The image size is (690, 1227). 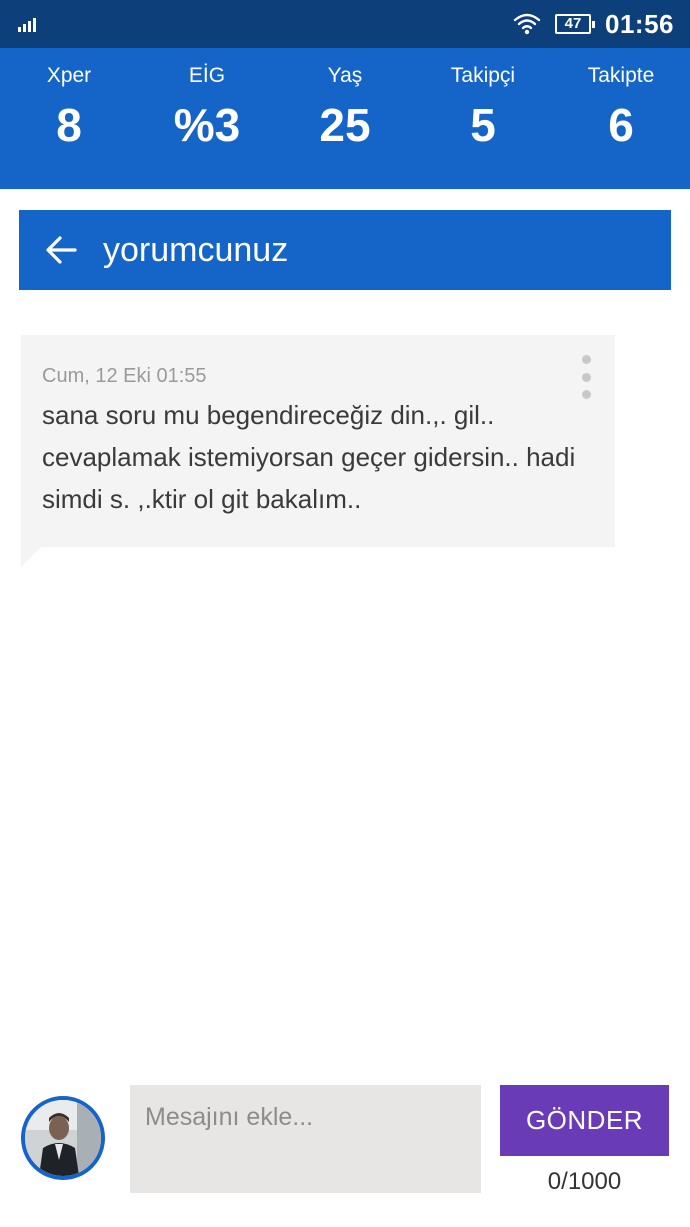 What do you see at coordinates (584, 1120) in the screenshot?
I see `send-button: GÖNDER` at bounding box center [584, 1120].